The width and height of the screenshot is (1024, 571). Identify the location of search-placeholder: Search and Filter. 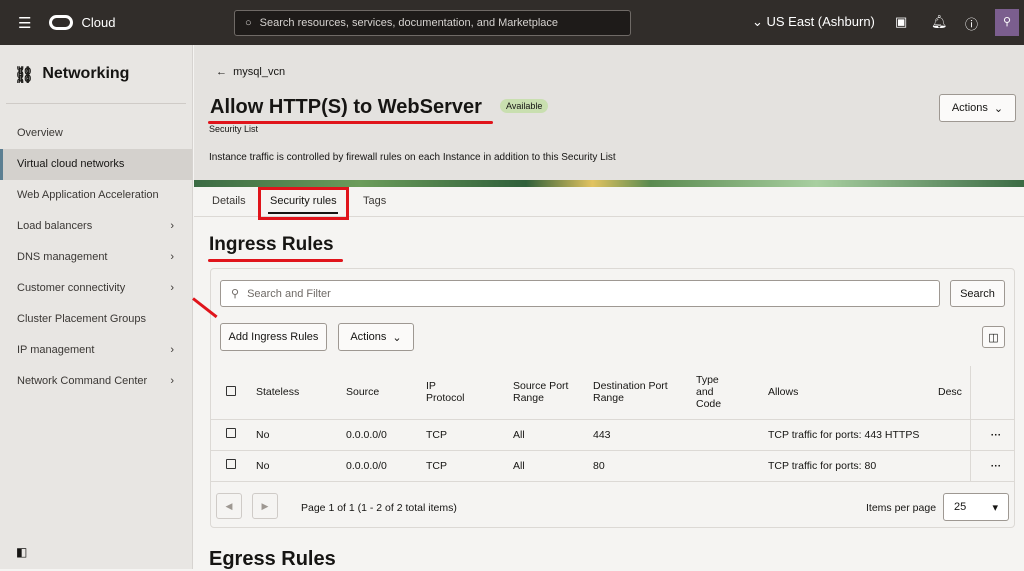
(289, 293).